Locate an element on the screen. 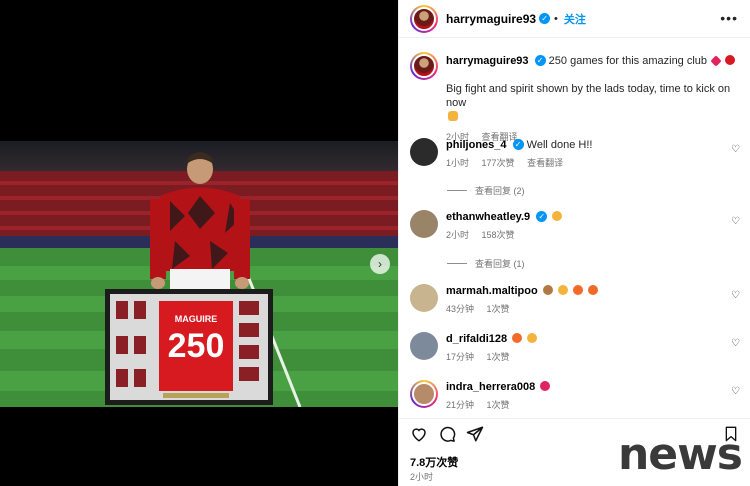 The height and width of the screenshot is (486, 750). shirt-number: 250 is located at coordinates (196, 346).